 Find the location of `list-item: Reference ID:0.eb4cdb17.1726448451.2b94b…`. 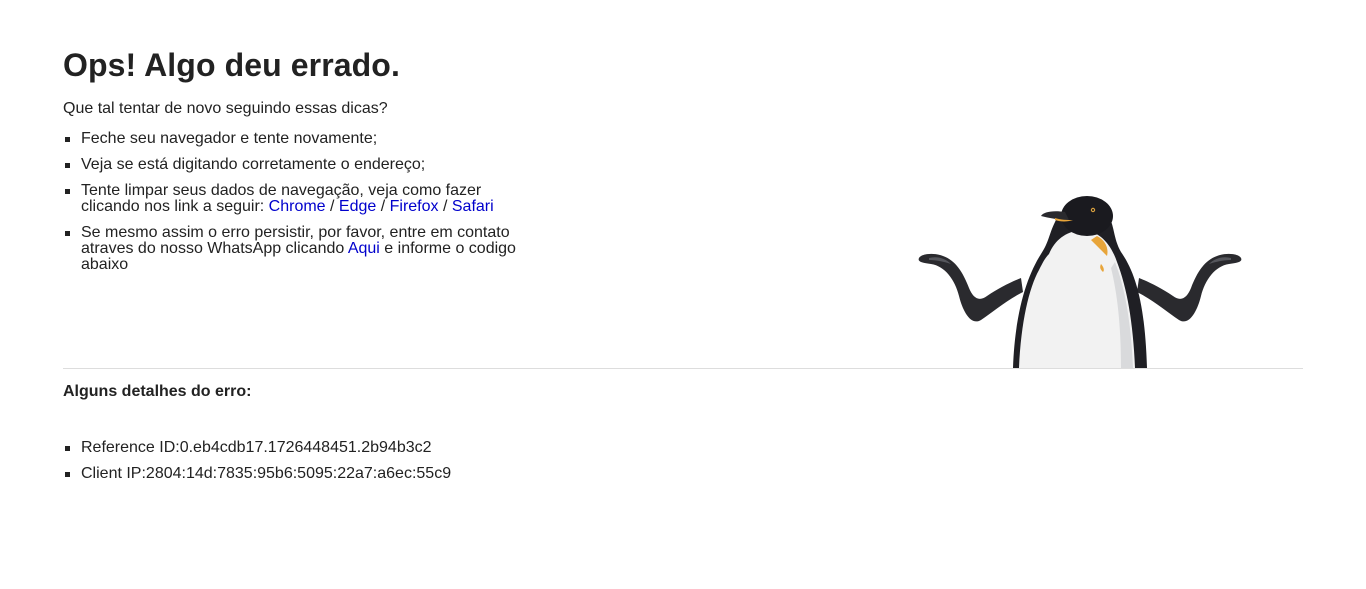

list-item: Reference ID:0.eb4cdb17.1726448451.2b94b… is located at coordinates (363, 448).